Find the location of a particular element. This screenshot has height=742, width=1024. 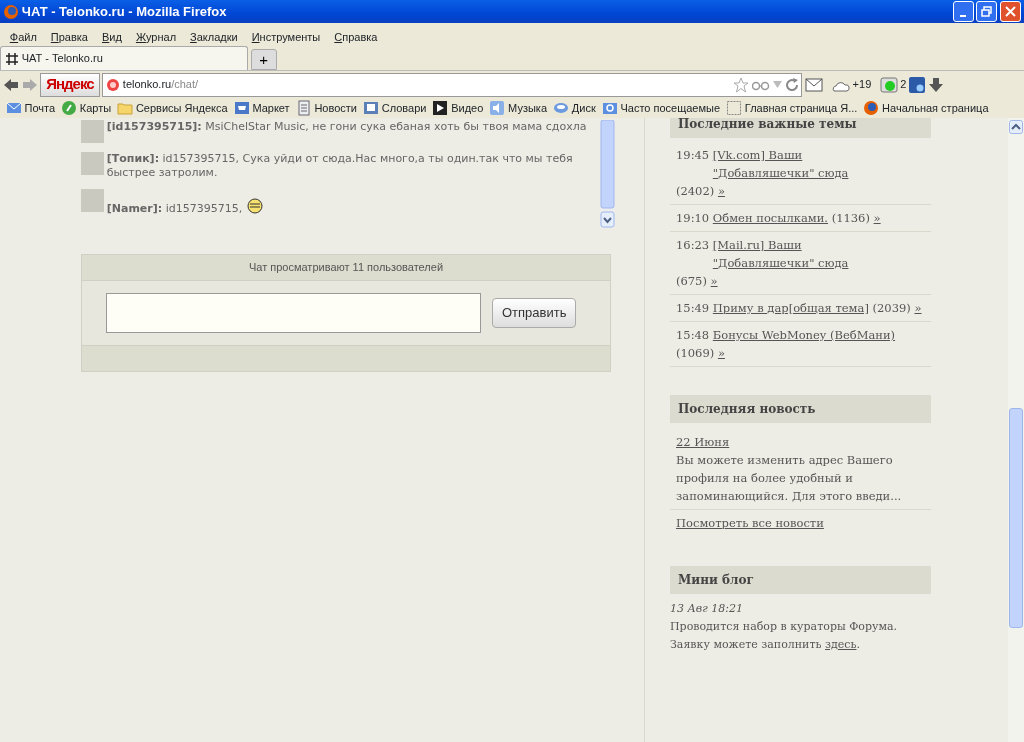

chat-message: [Namer]: id157395715, is located at coordinates (185, 202).